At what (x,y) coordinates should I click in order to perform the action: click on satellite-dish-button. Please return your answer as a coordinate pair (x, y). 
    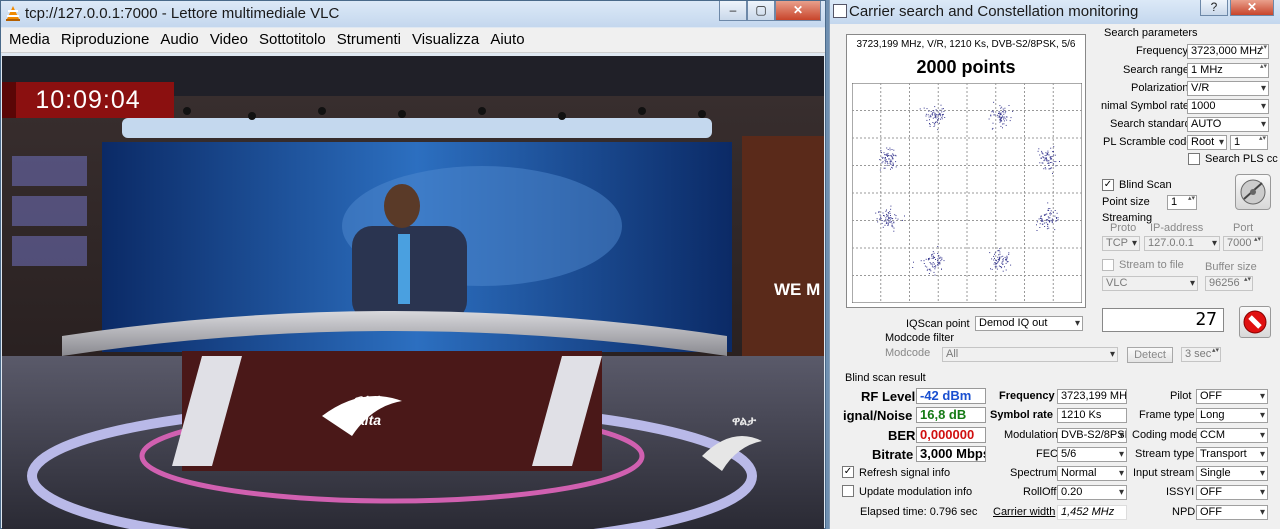
    Looking at the image, I should click on (1253, 192).